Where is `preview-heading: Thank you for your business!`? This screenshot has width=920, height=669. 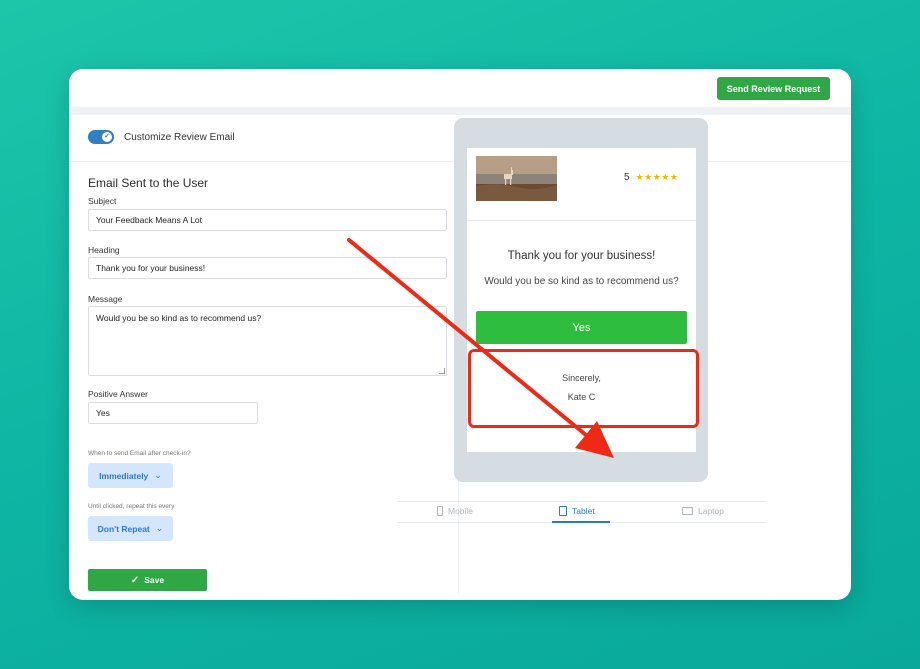
preview-heading: Thank you for your business! is located at coordinates (581, 256).